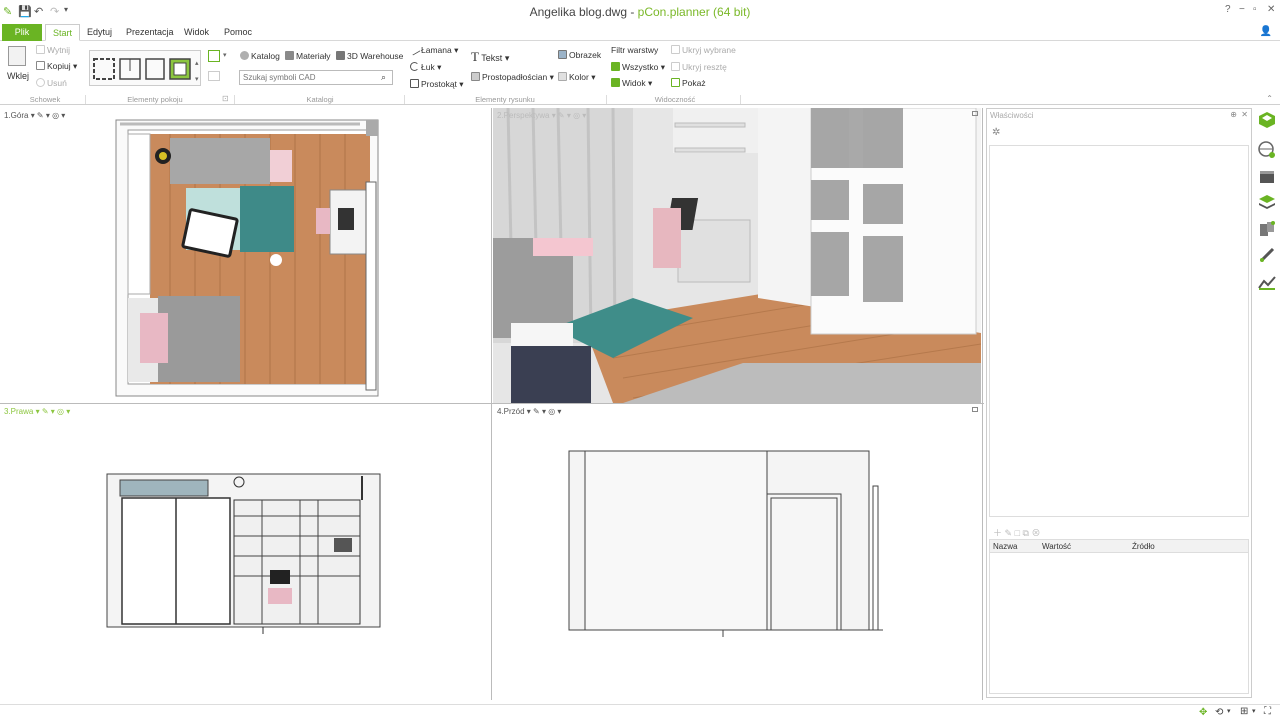 The image size is (1280, 720). I want to click on room-elements-gallery: ▴ ▾, so click(145, 68).